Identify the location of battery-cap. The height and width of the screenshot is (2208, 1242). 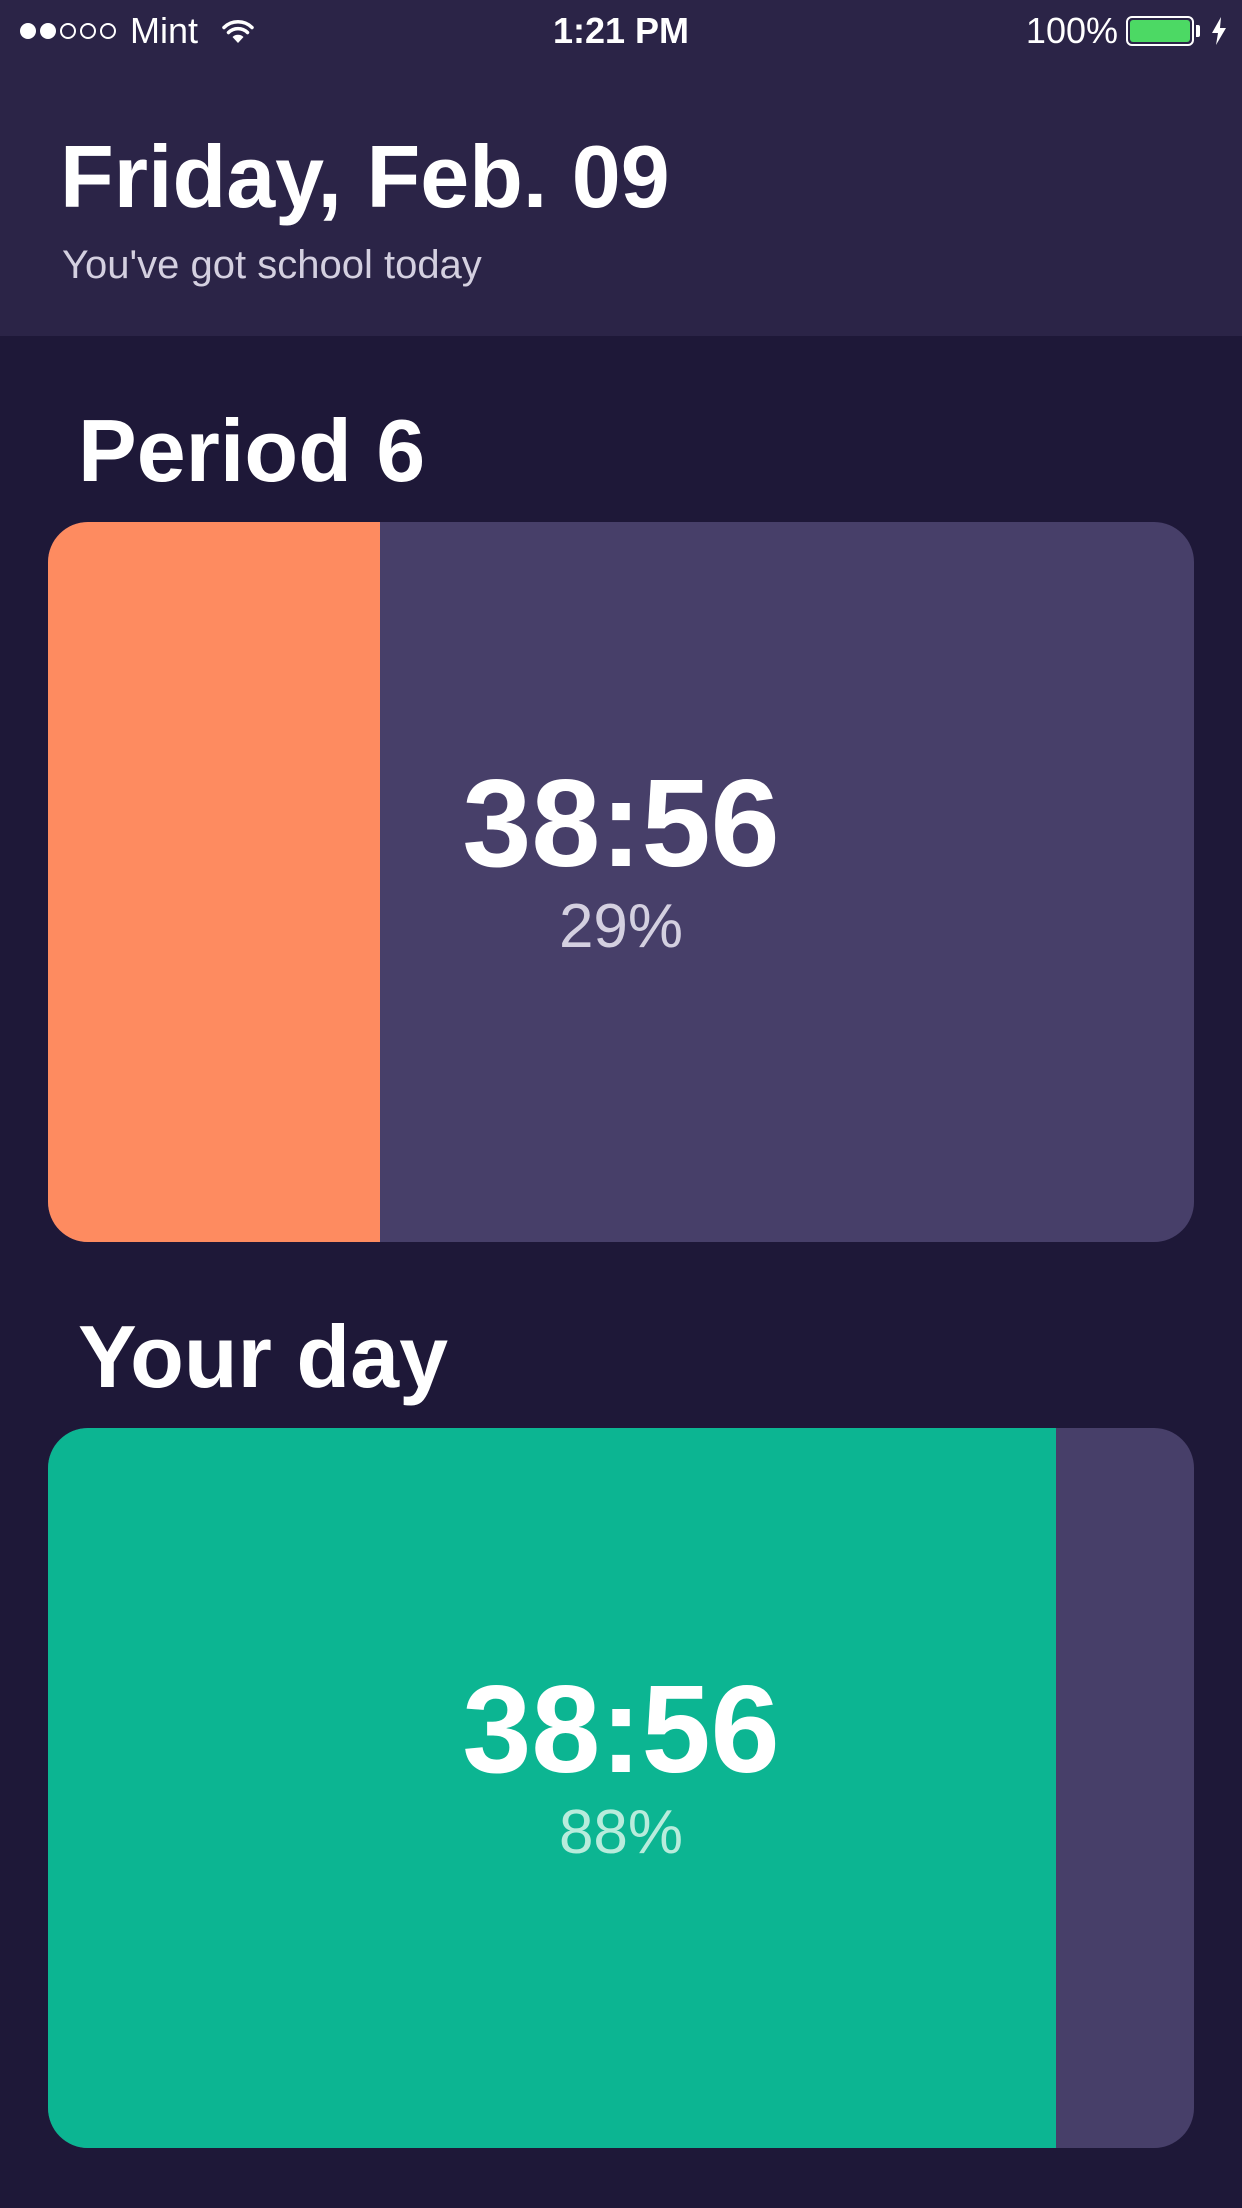
(1198, 31).